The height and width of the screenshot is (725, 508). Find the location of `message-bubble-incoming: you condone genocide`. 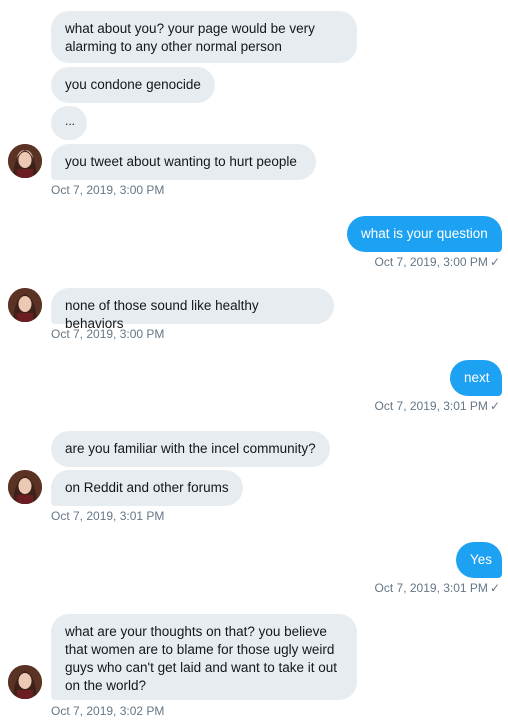

message-bubble-incoming: you condone genocide is located at coordinates (133, 85).